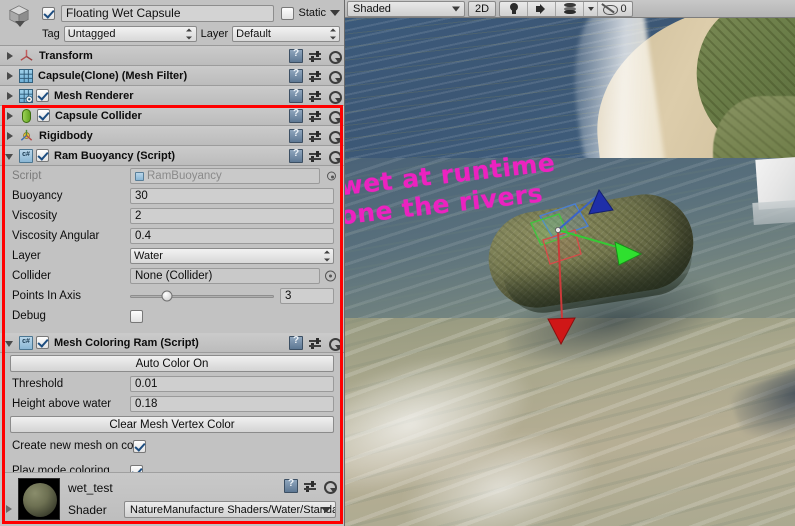  I want to click on clear-mesh-vertex-color-button: Clear Mesh Vertex Color, so click(172, 424).